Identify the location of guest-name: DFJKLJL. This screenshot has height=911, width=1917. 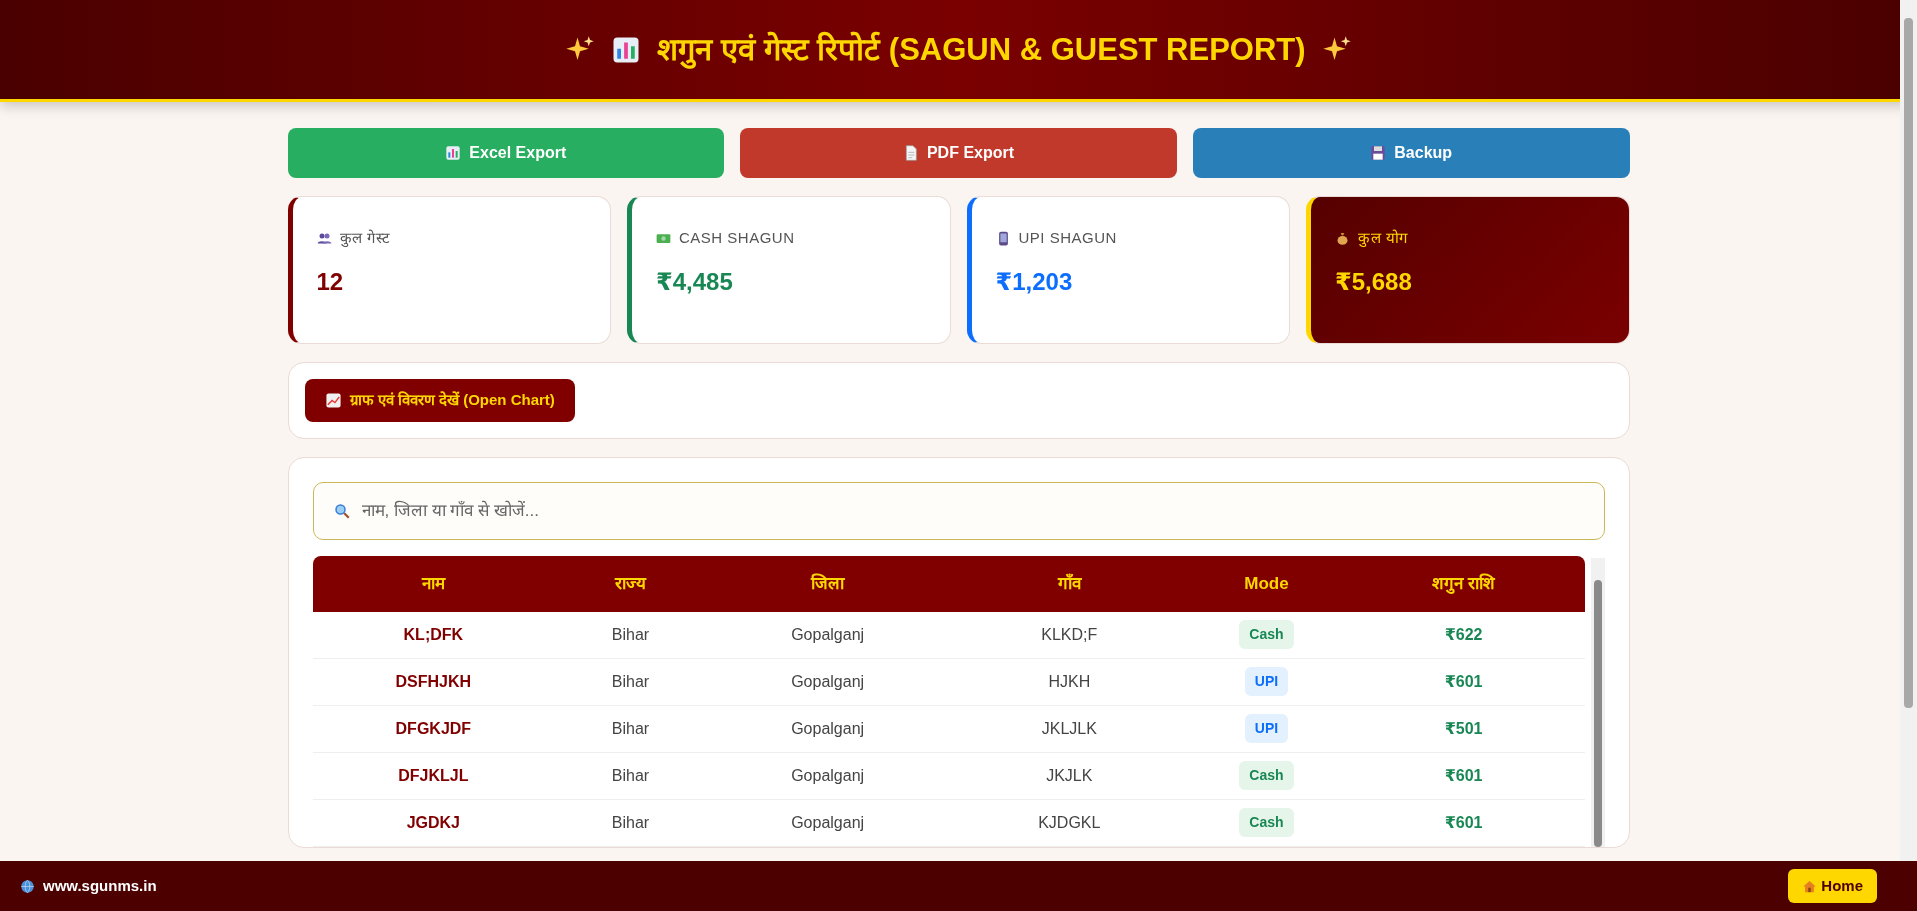
(433, 775).